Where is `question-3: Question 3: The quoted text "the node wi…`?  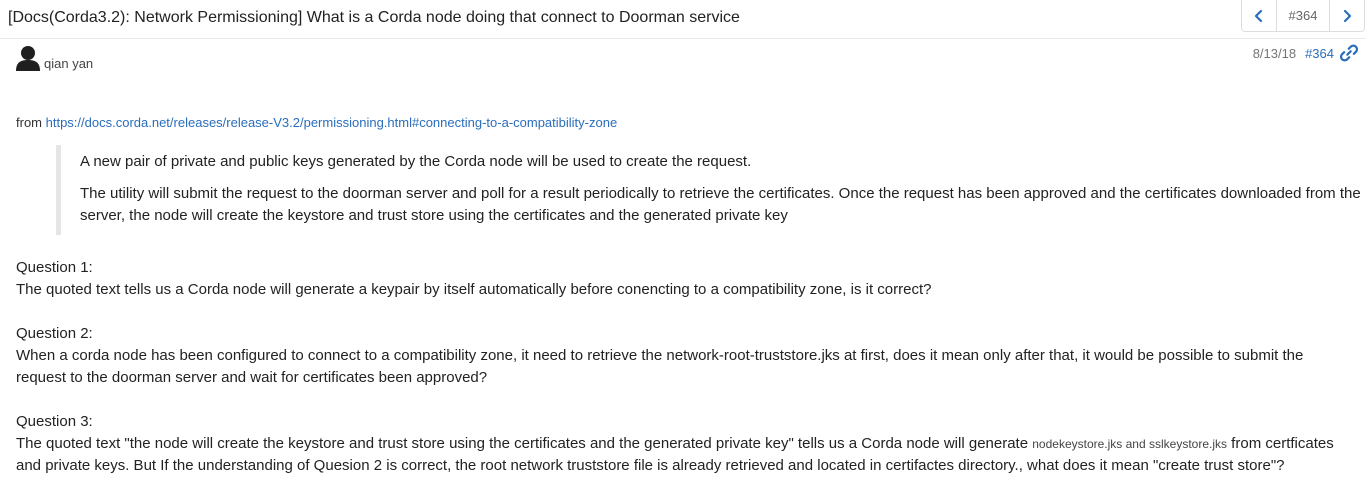
question-3: Question 3: The quoted text "the node wi… is located at coordinates (685, 444).